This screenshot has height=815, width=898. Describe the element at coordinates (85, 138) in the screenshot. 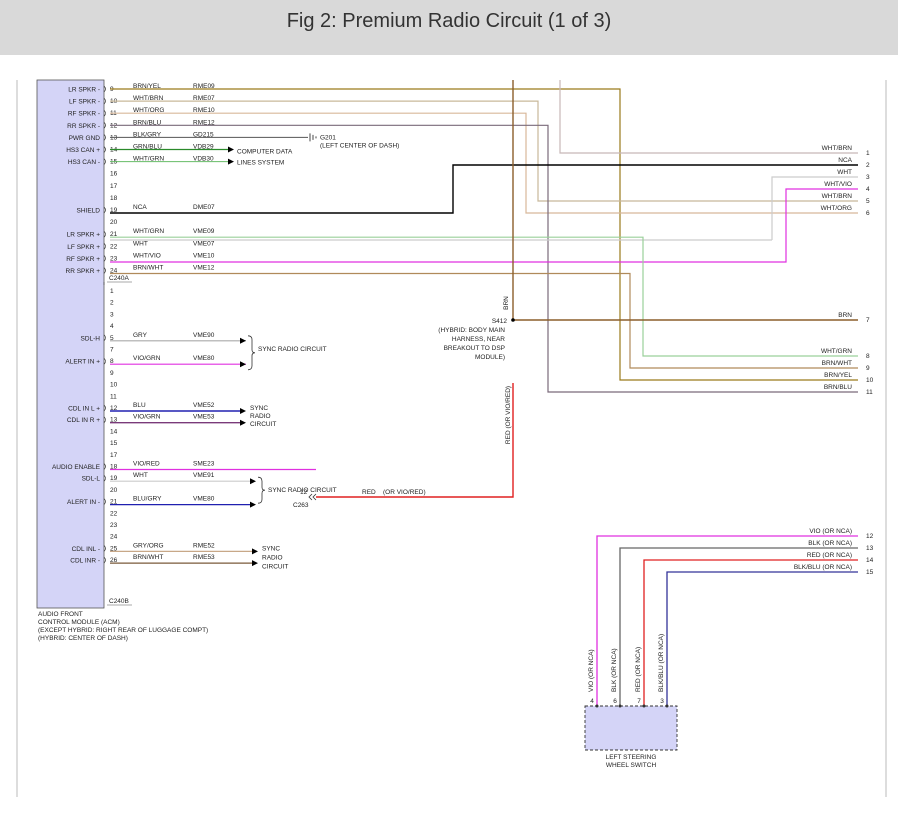

I see `pin-label: PWR GND` at that location.